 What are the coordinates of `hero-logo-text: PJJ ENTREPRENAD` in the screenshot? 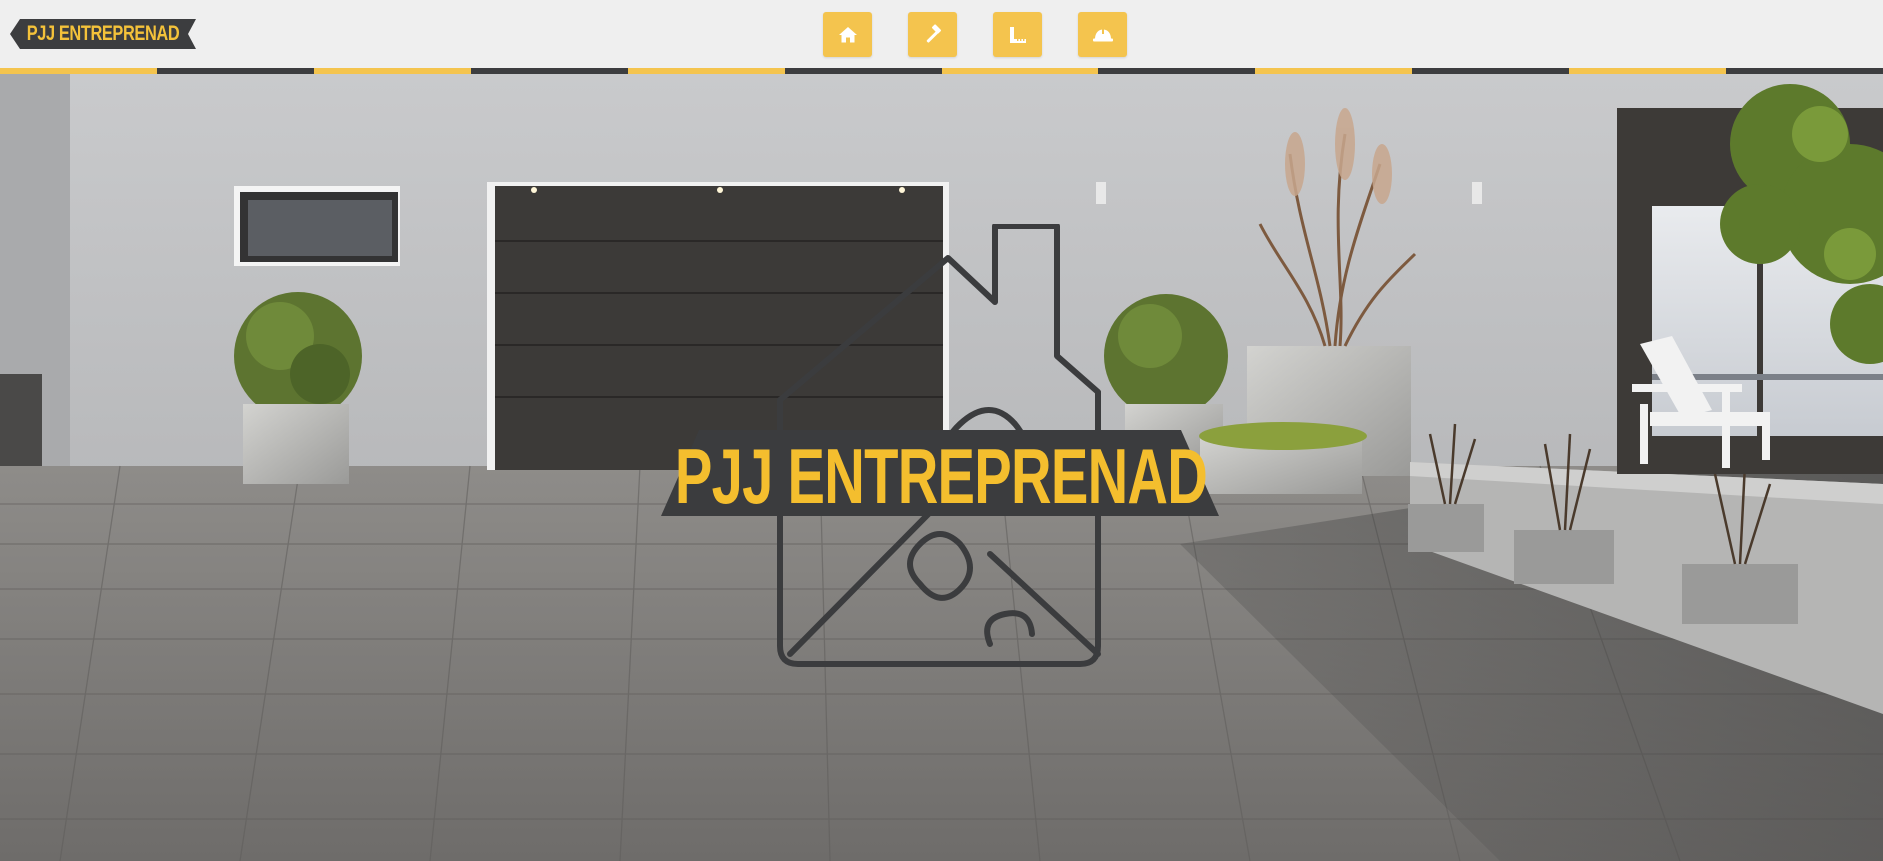 It's located at (941, 475).